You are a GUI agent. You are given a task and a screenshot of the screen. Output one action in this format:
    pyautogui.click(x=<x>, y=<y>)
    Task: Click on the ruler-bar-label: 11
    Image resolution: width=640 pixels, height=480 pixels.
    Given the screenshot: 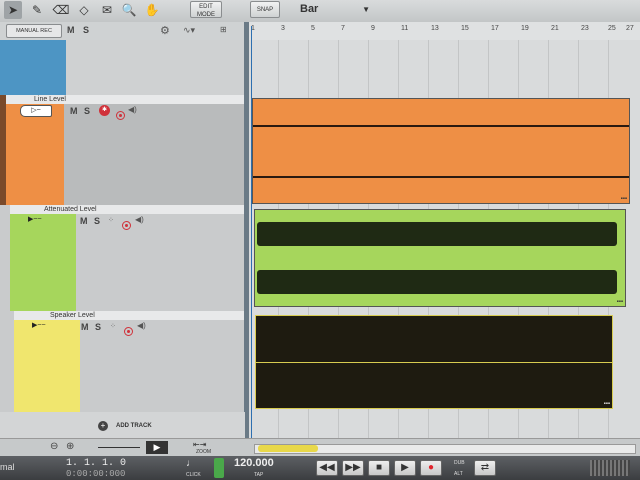 What is the action you would take?
    pyautogui.click(x=405, y=28)
    